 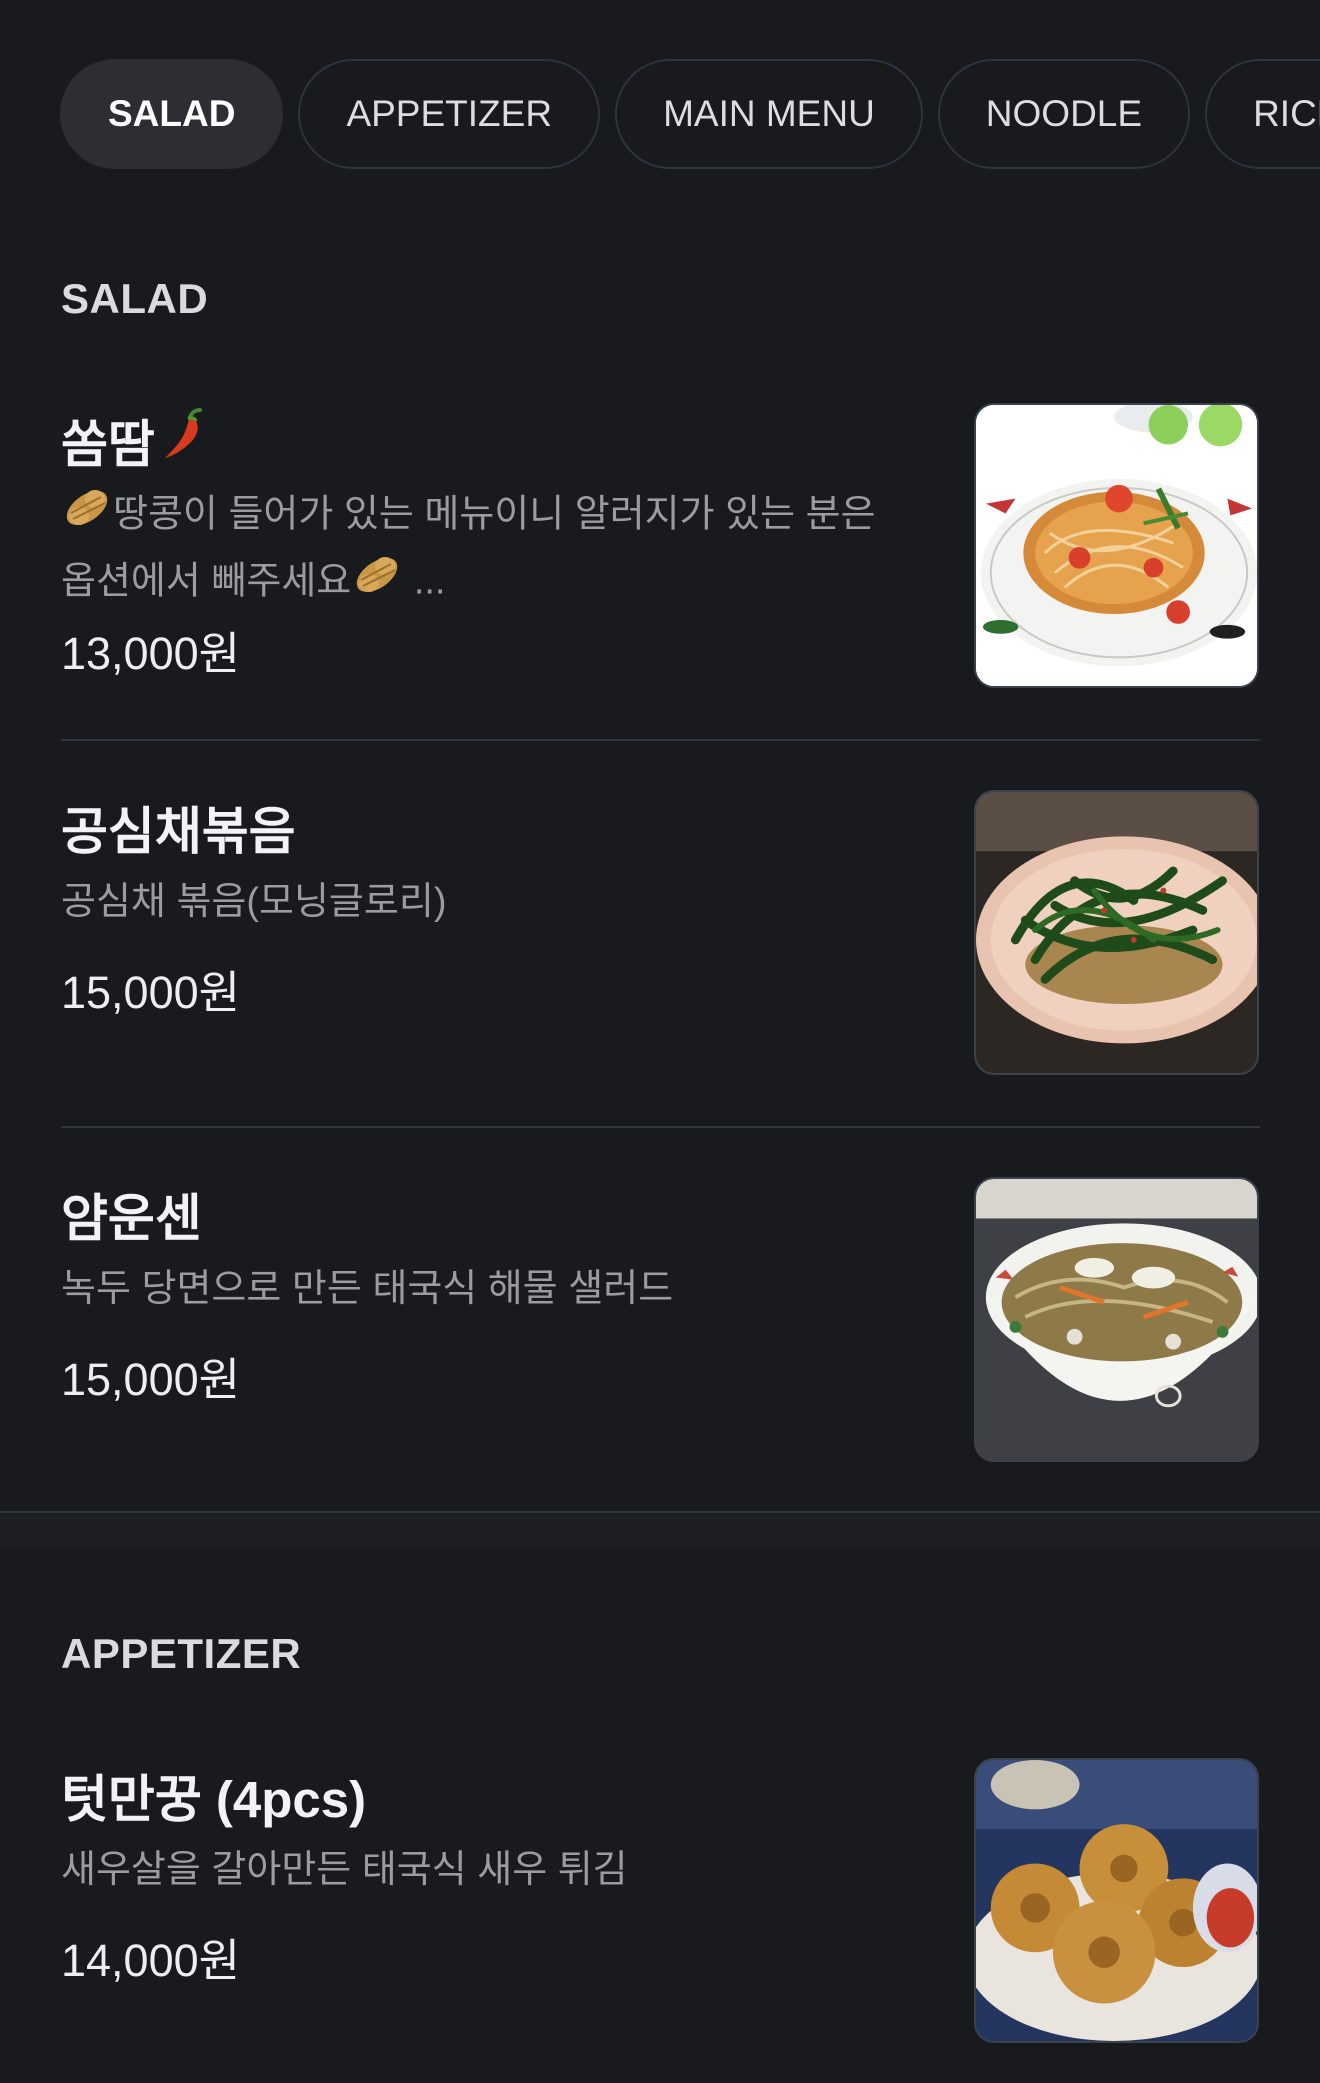 I want to click on item-name: 텃만꿍 (4pcs), so click(x=214, y=1799).